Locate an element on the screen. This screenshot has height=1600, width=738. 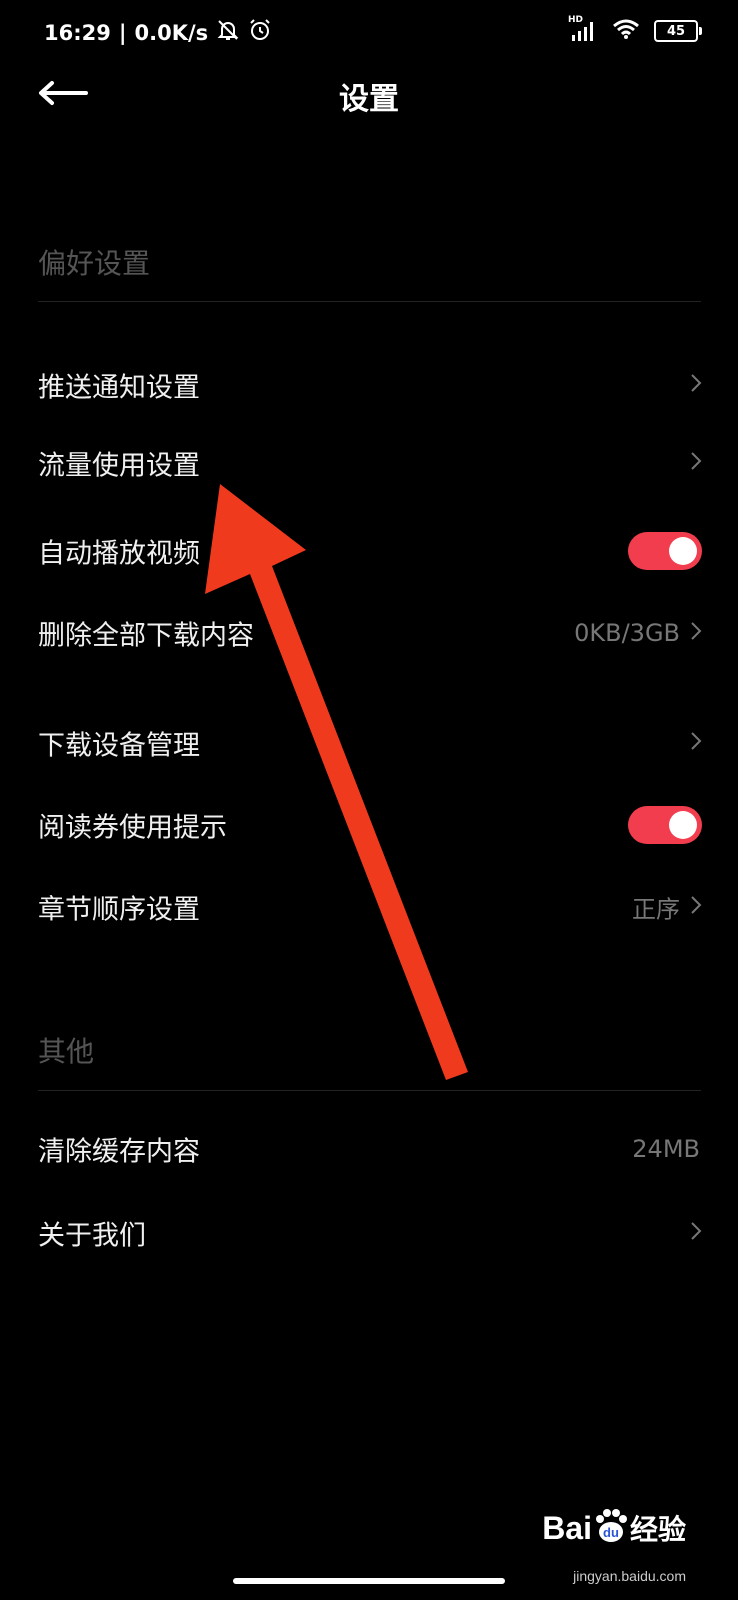
status-bar-left: 16:29 | 0.0K/s is located at coordinates (158, 32).